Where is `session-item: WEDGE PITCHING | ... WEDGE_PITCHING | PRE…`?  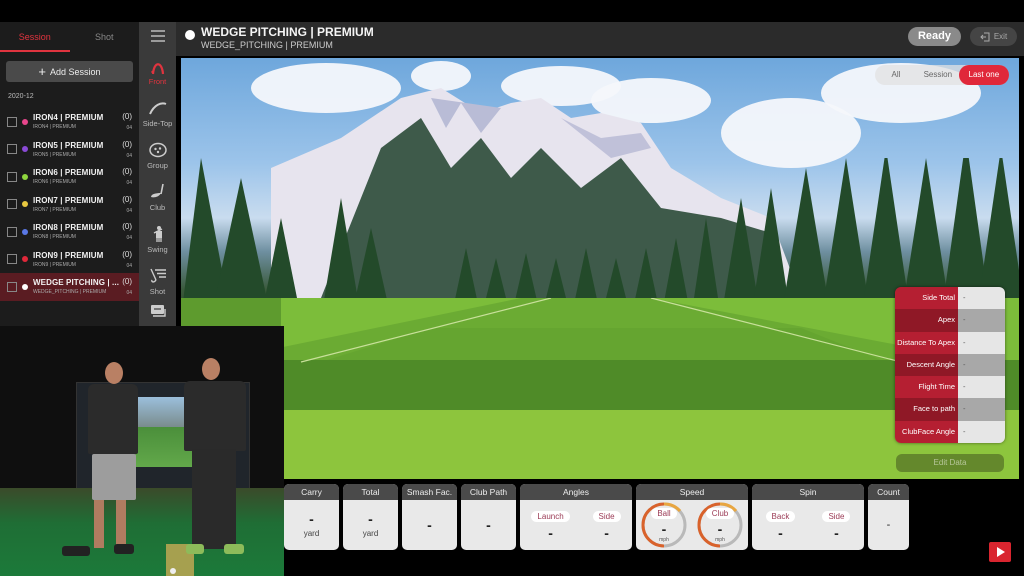
session-item: WEDGE PITCHING | ... WEDGE_PITCHING | PRE… is located at coordinates (69, 287).